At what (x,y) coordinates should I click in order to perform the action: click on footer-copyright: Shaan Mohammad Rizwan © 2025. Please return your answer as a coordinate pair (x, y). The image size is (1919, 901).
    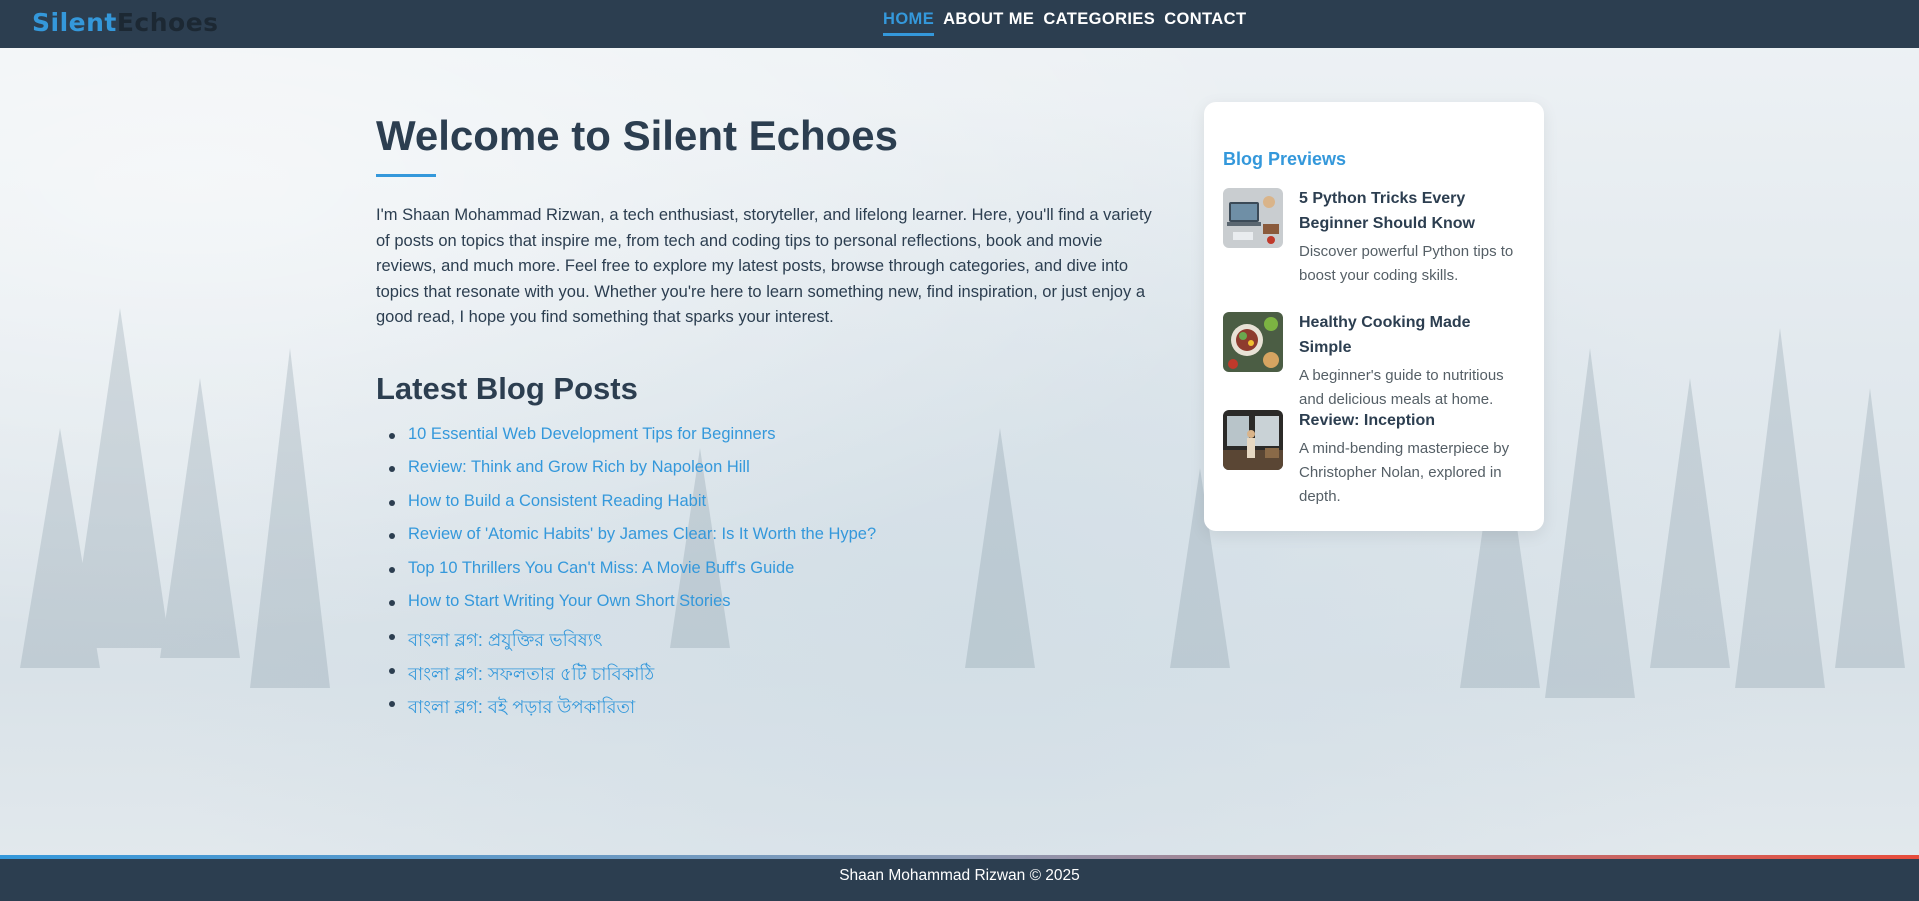
    Looking at the image, I should click on (959, 875).